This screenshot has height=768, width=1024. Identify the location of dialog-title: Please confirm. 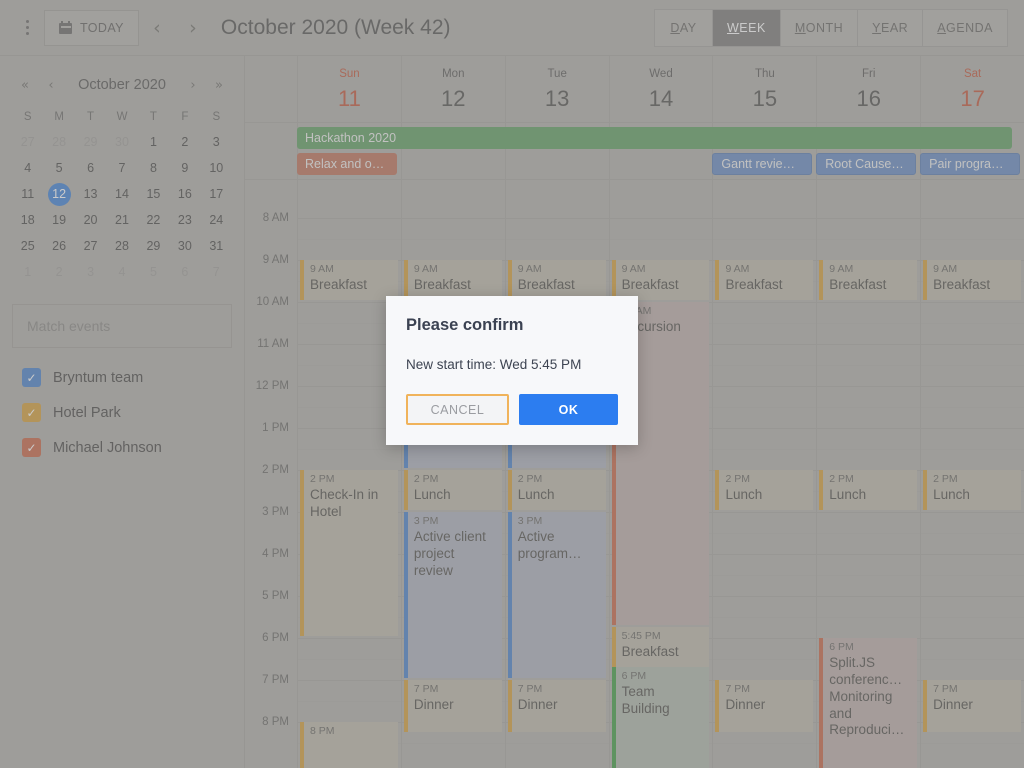
(465, 325).